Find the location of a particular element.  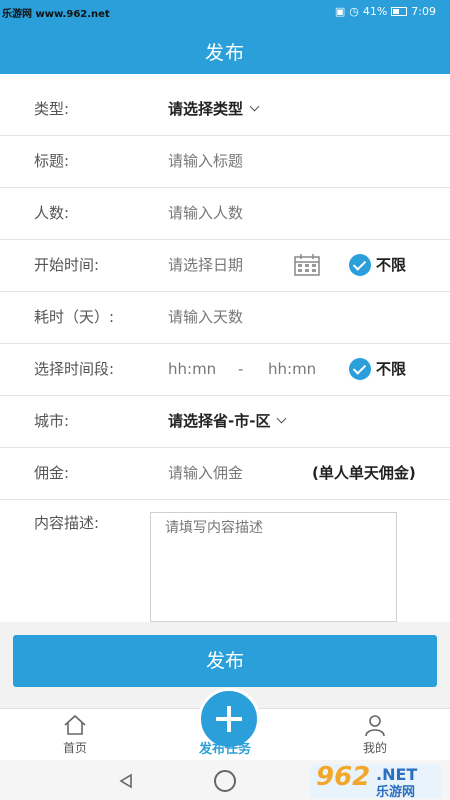

watermark-text: 乐游网 www.962.net is located at coordinates (56, 14).